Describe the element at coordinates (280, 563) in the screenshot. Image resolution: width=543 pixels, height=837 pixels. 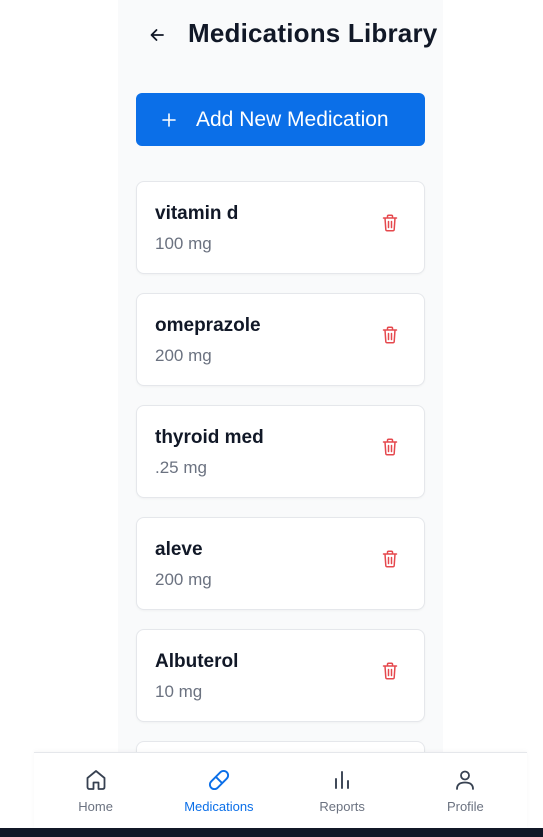
I see `medication-card: aleve 200 mg` at that location.